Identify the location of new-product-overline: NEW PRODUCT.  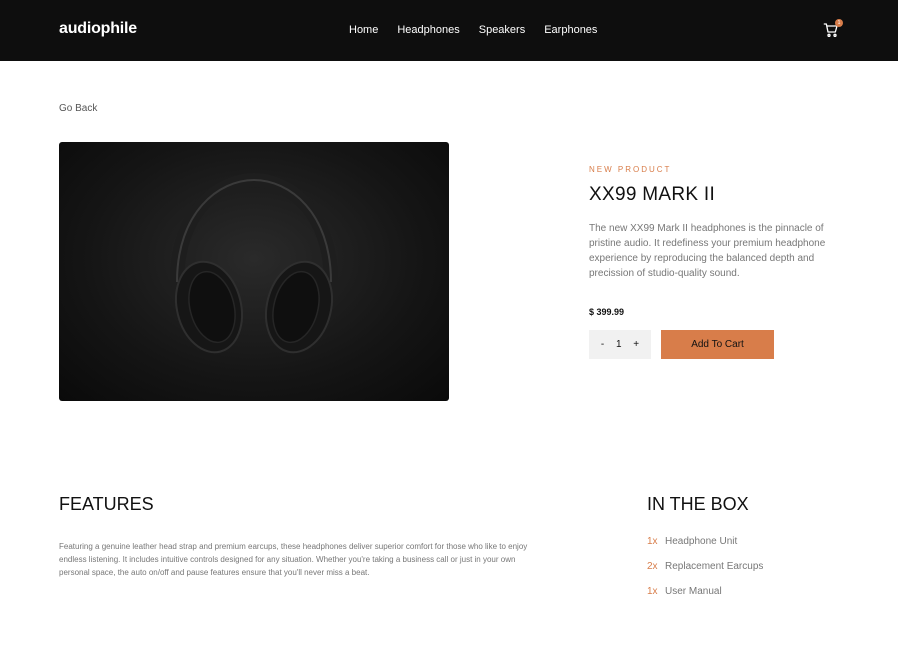
(630, 169).